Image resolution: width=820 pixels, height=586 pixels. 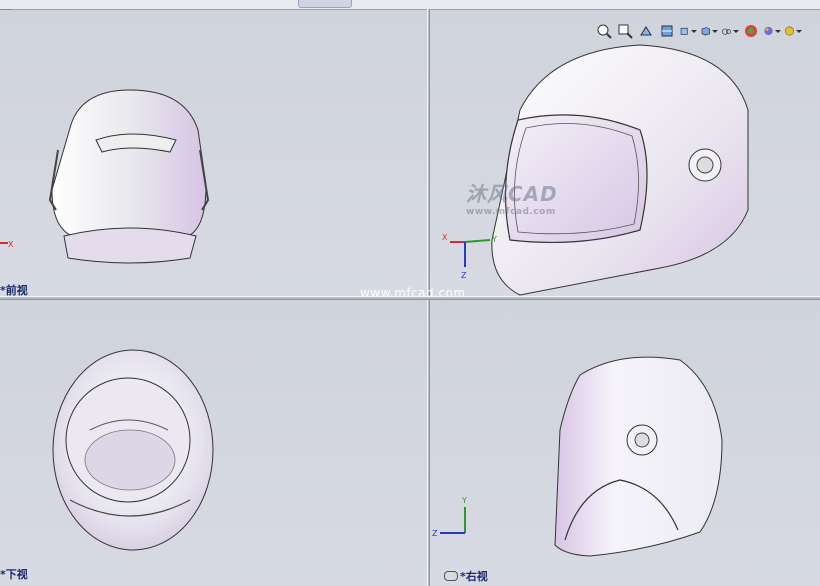 What do you see at coordinates (133, 450) in the screenshot?
I see `helmet-bottom-view` at bounding box center [133, 450].